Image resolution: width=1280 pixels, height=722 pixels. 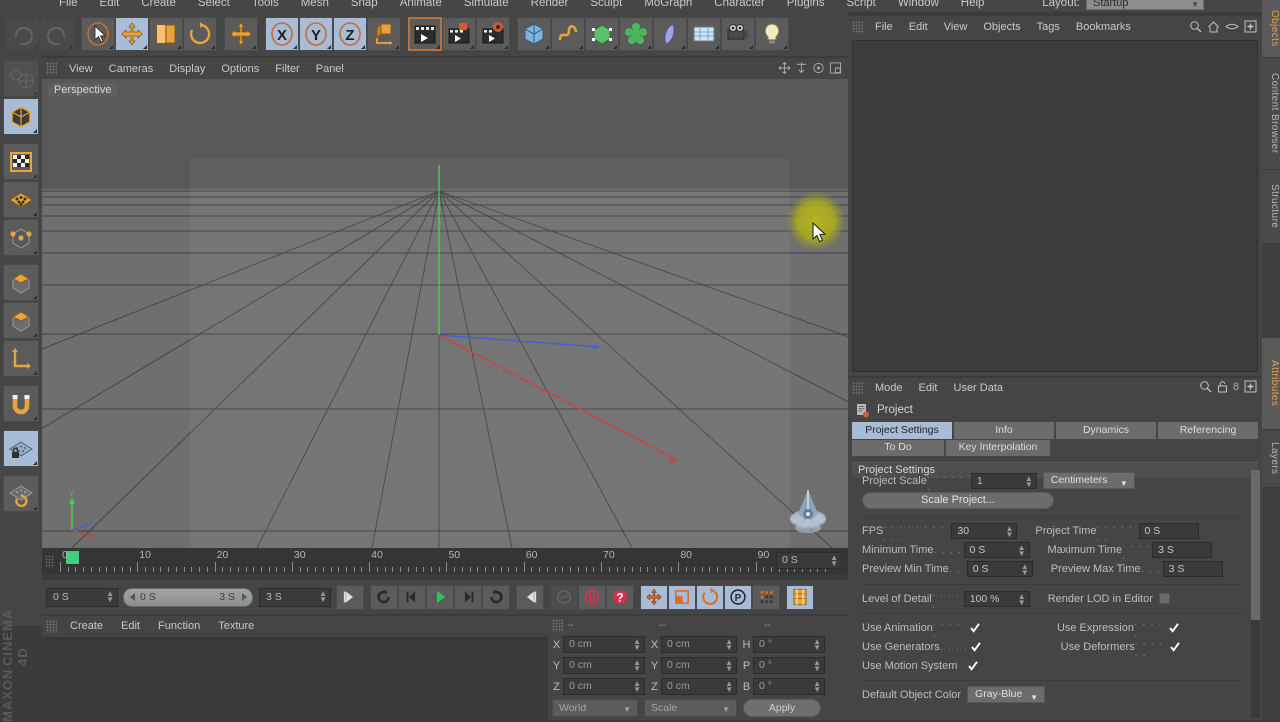 I want to click on world-object-coordinate-button, so click(x=384, y=34).